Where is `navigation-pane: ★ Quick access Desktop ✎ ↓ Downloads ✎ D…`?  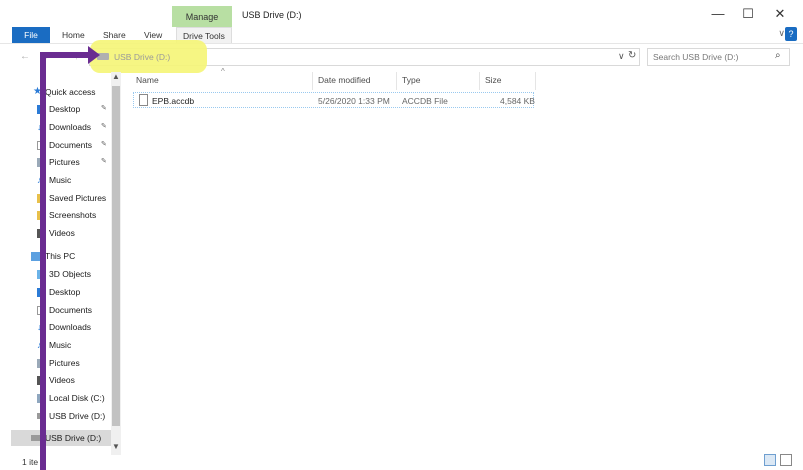
navigation-pane: ★ Quick access Desktop ✎ ↓ Downloads ✎ D… is located at coordinates (66, 260).